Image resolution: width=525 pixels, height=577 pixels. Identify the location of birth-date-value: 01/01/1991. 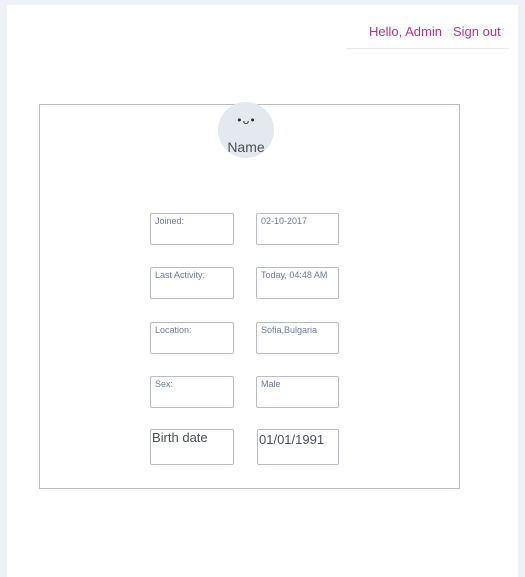
(298, 447).